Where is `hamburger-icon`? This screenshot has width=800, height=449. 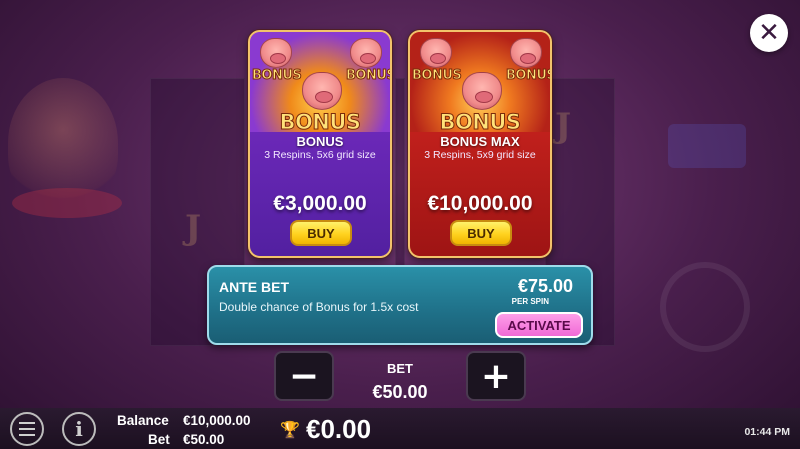 hamburger-icon is located at coordinates (27, 429).